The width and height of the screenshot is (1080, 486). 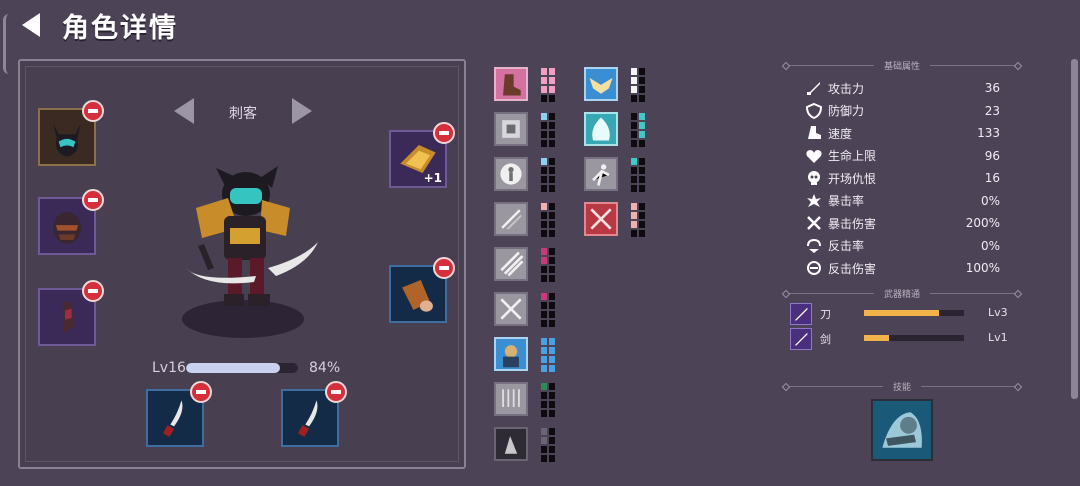 I want to click on remove-weapon-1-button, so click(x=201, y=392).